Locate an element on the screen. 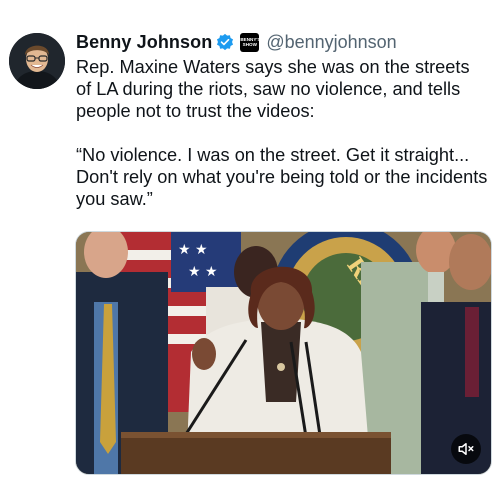  author-handle: @bennyjohnson is located at coordinates (331, 42).